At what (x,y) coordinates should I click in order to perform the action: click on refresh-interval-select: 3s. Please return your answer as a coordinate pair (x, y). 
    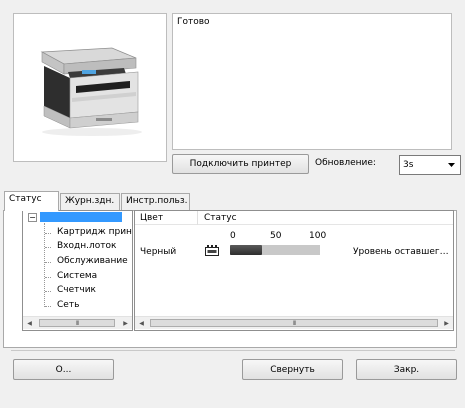
    Looking at the image, I should click on (430, 165).